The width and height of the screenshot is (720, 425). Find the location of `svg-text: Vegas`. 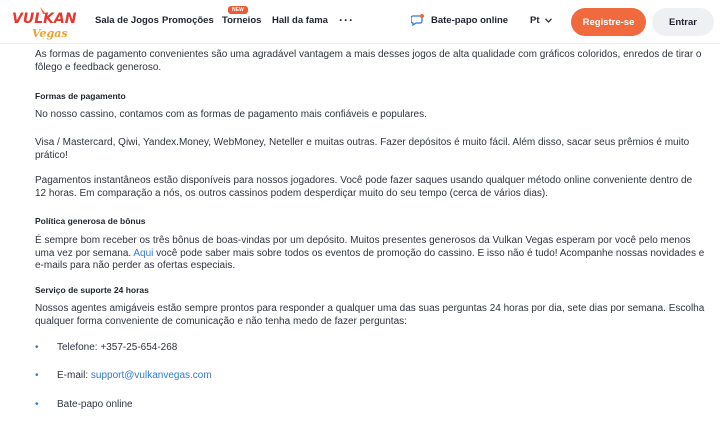

svg-text: Vegas is located at coordinates (50, 33).